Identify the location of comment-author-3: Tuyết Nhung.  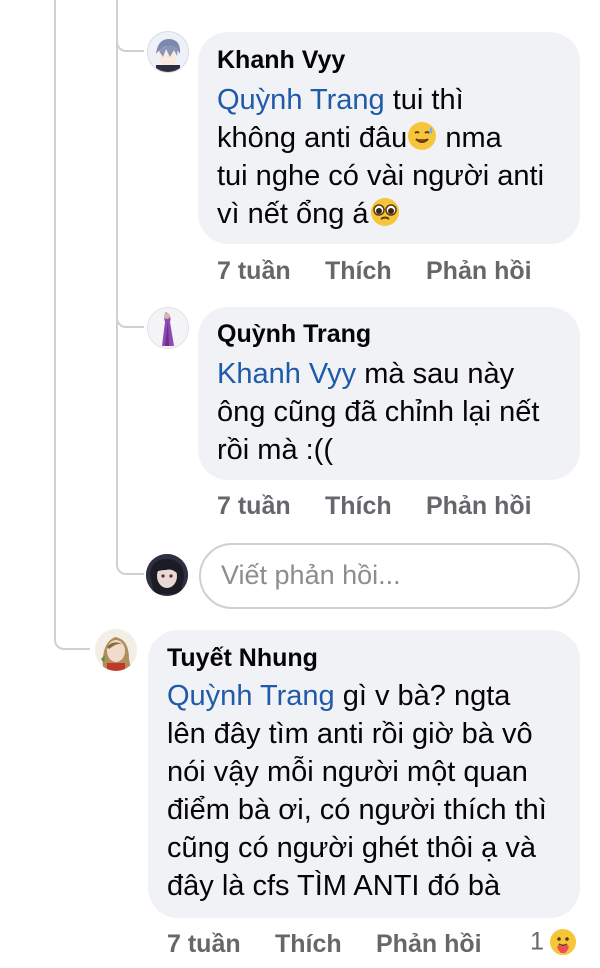
(242, 658).